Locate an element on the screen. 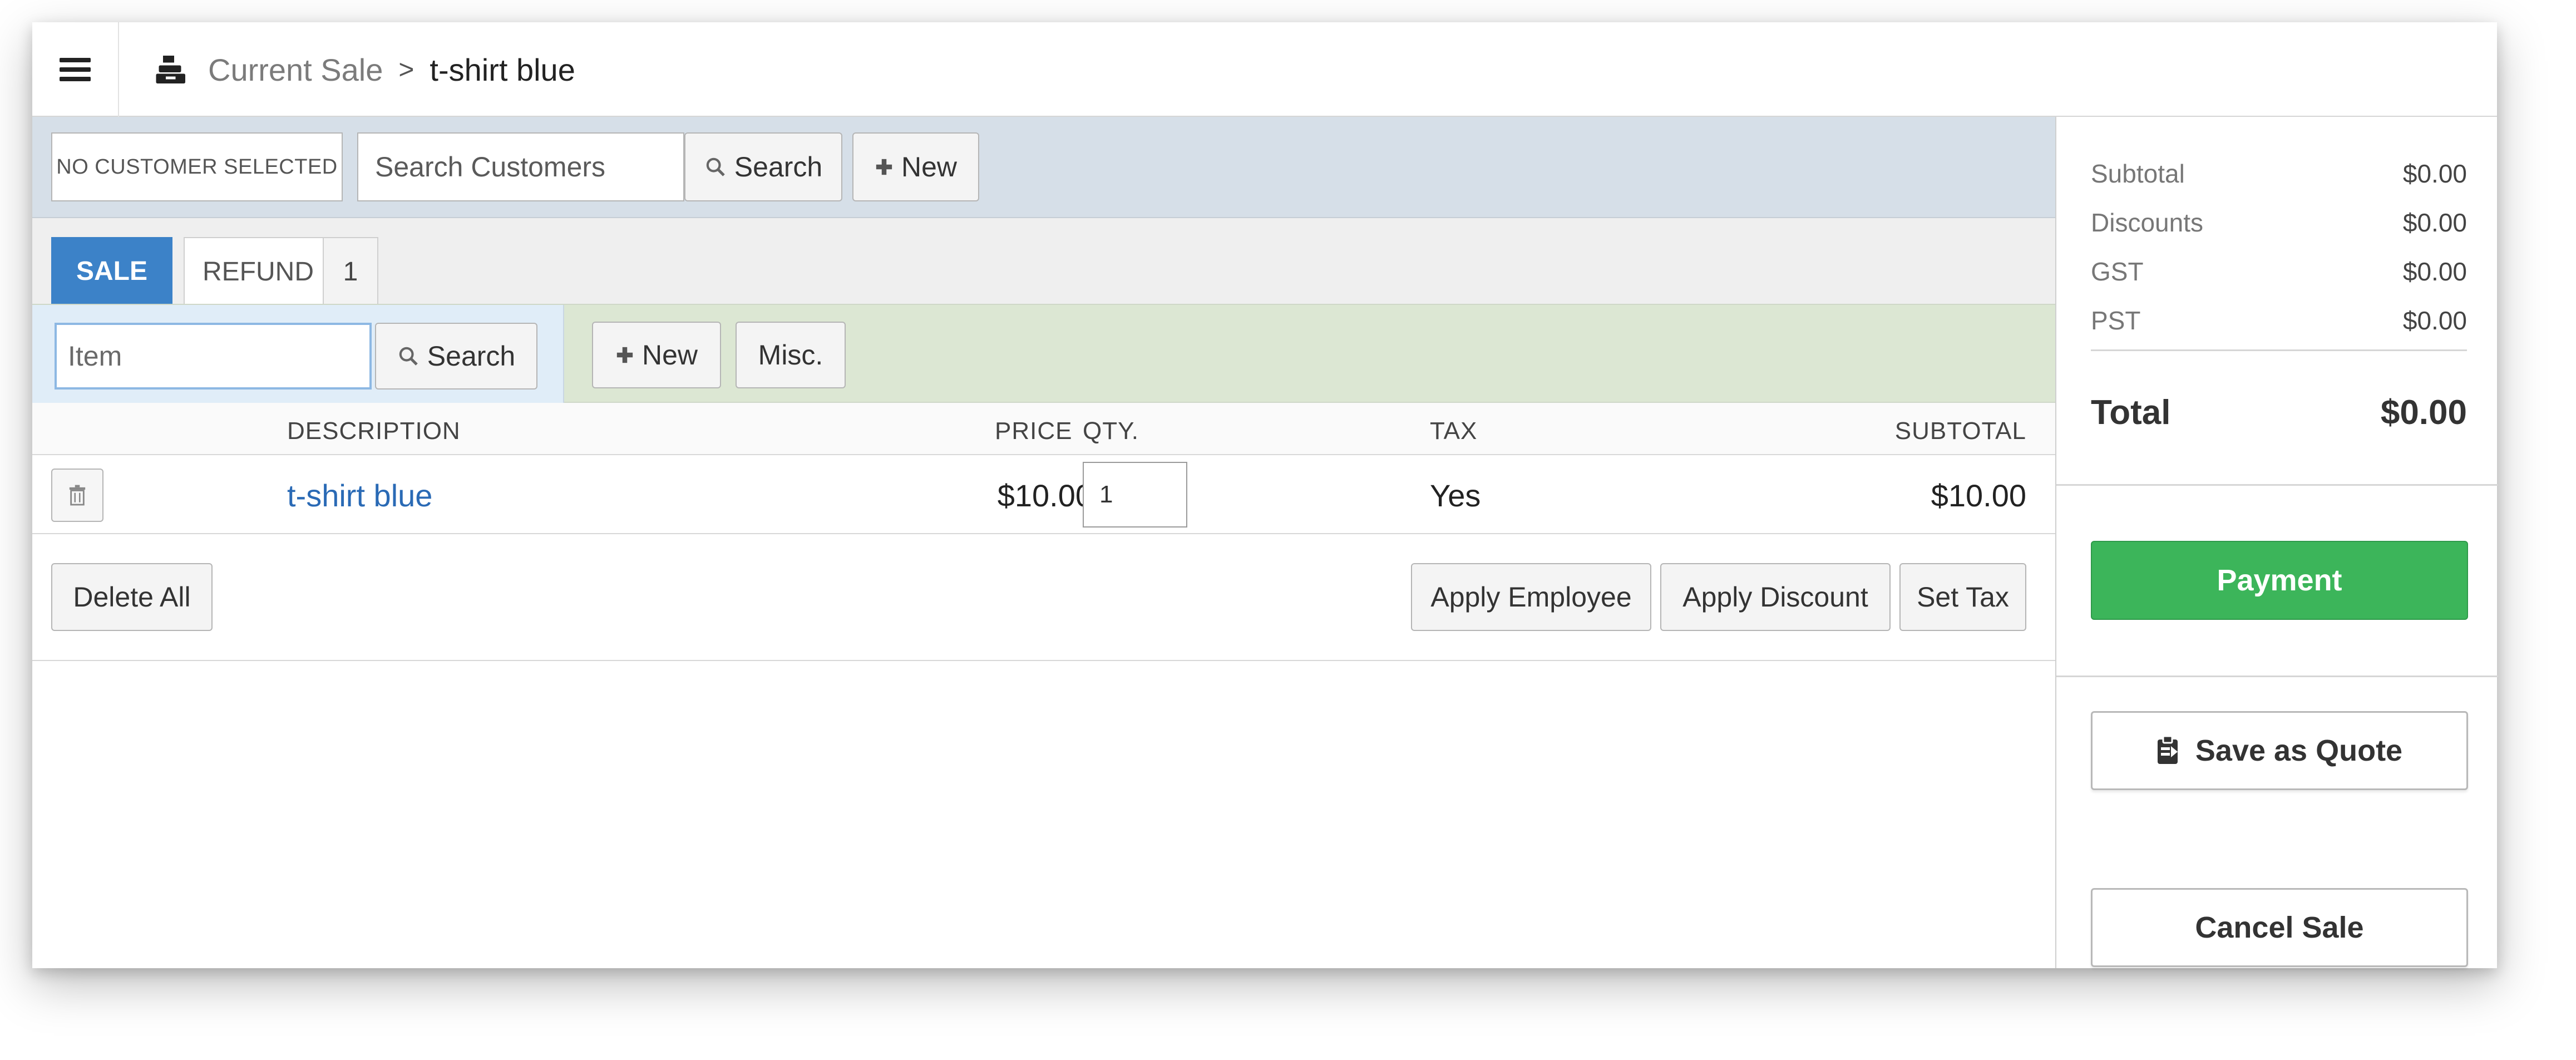 The image size is (2576, 1060). item-search-area: Search is located at coordinates (298, 354).